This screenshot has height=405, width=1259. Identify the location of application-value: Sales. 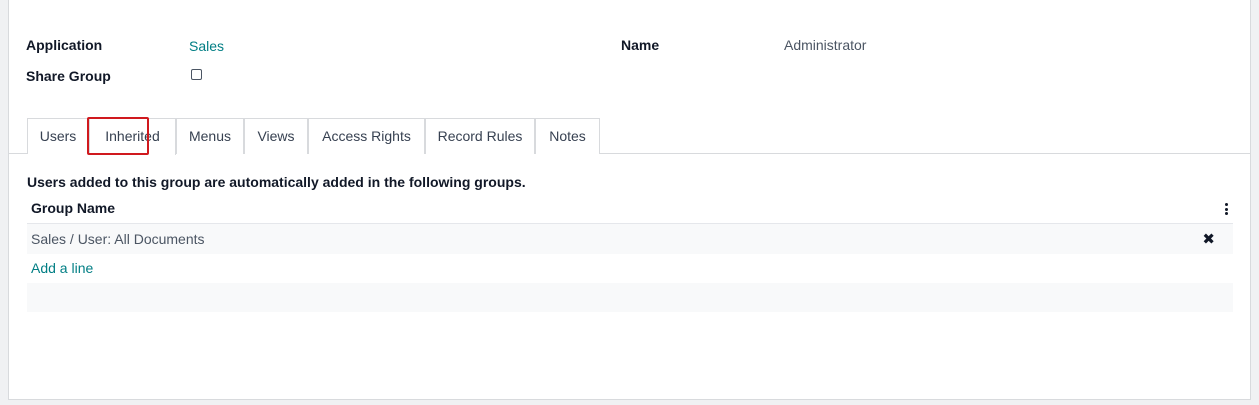
(206, 46).